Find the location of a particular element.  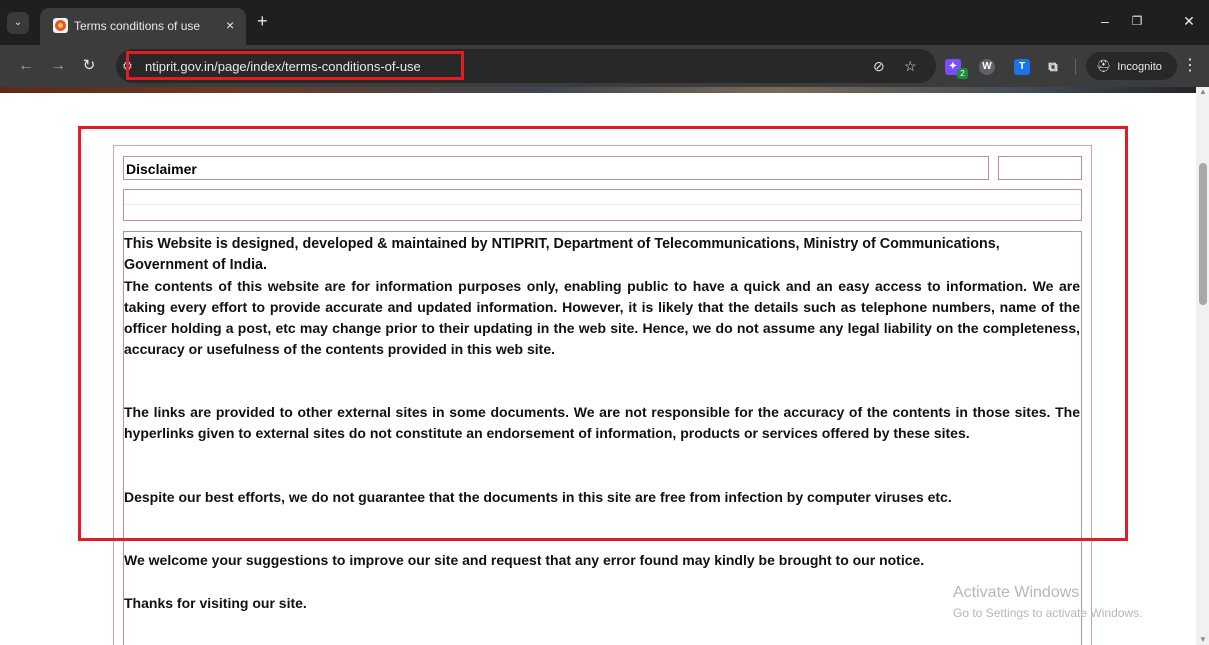

toolbar-divider is located at coordinates (1075, 67).